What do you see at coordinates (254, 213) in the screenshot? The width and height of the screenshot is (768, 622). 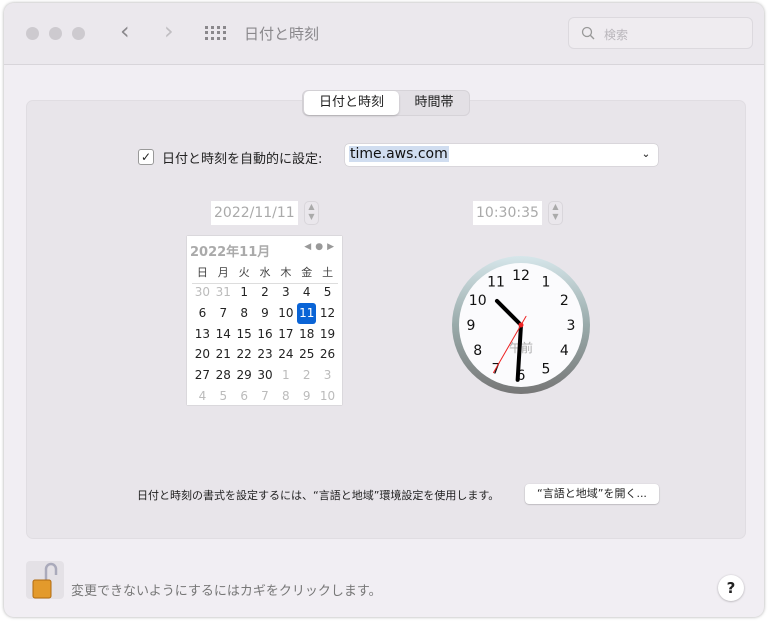 I see `date-field: 2022/11/11` at bounding box center [254, 213].